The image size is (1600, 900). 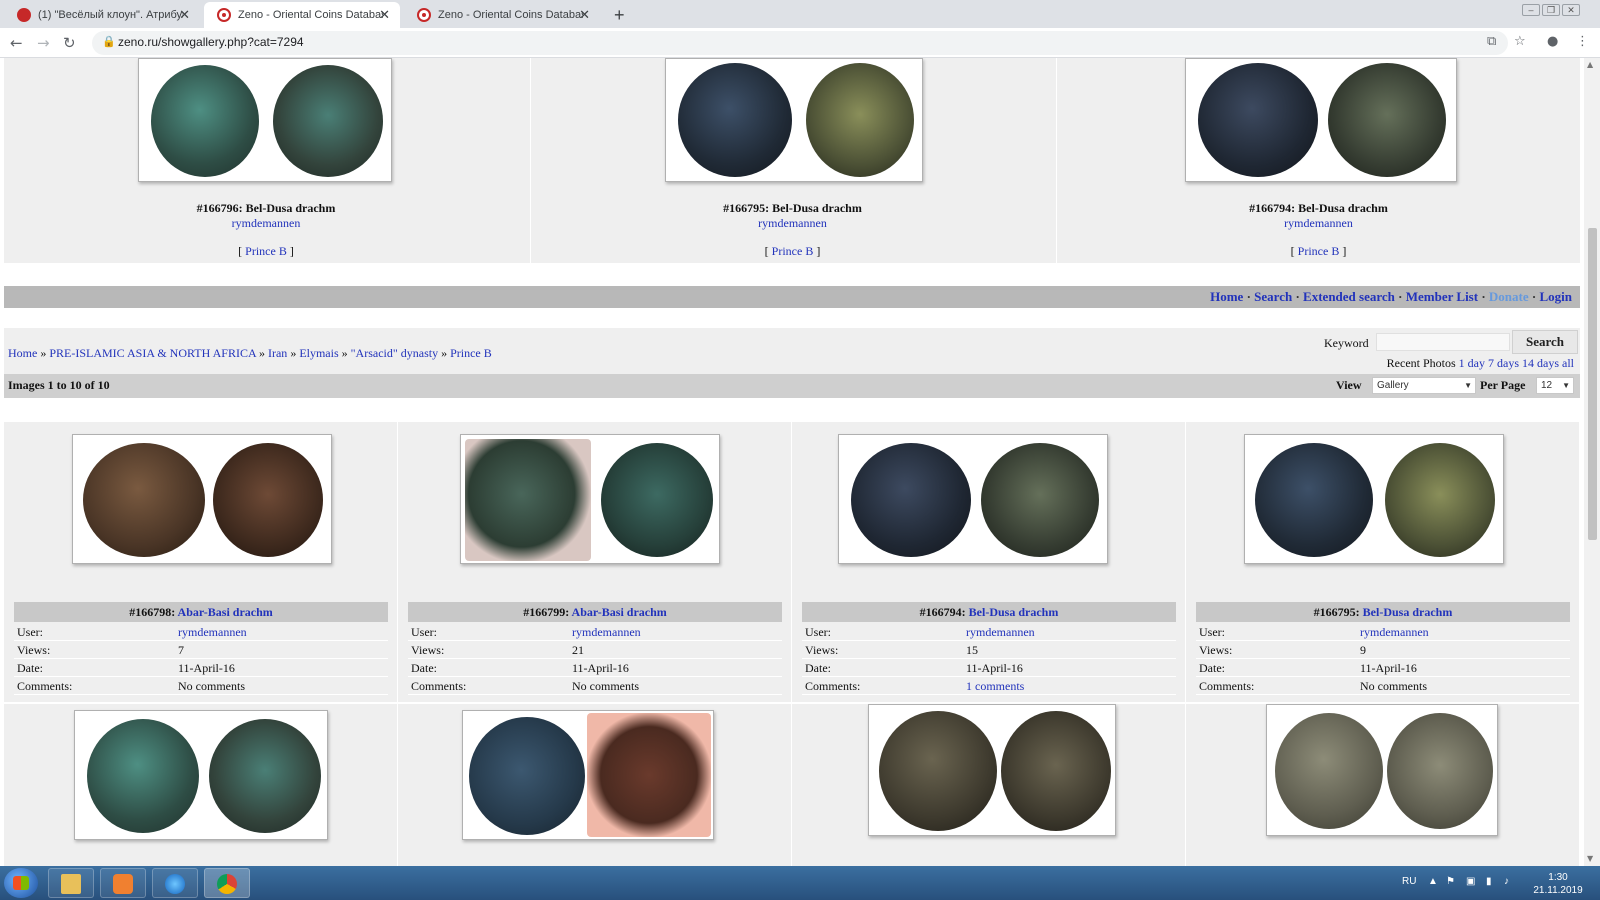 I want to click on tray-volume-icon: ♪, so click(x=1506, y=881).